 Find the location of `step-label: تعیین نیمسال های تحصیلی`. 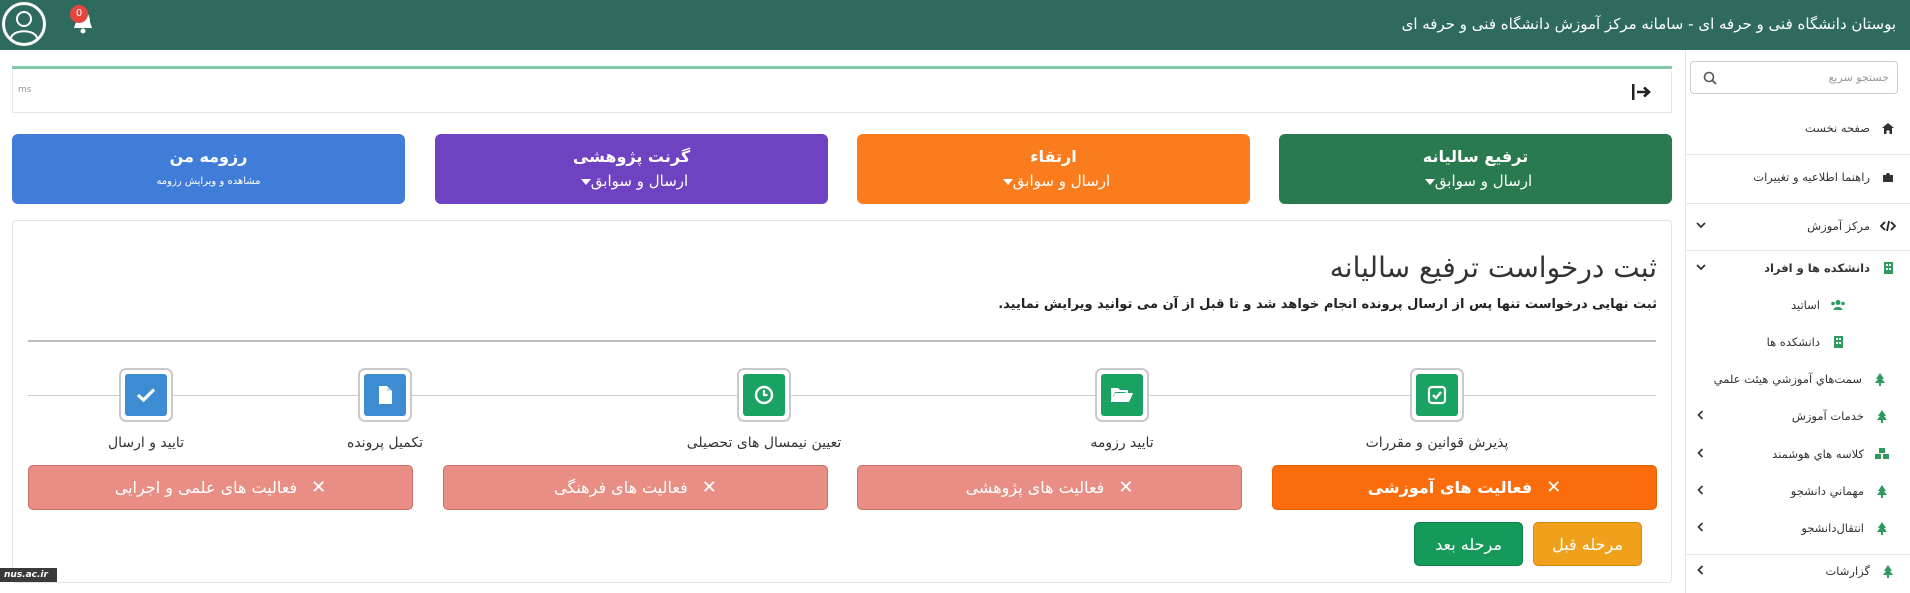

step-label: تعیین نیمسال های تحصیلی is located at coordinates (764, 443).